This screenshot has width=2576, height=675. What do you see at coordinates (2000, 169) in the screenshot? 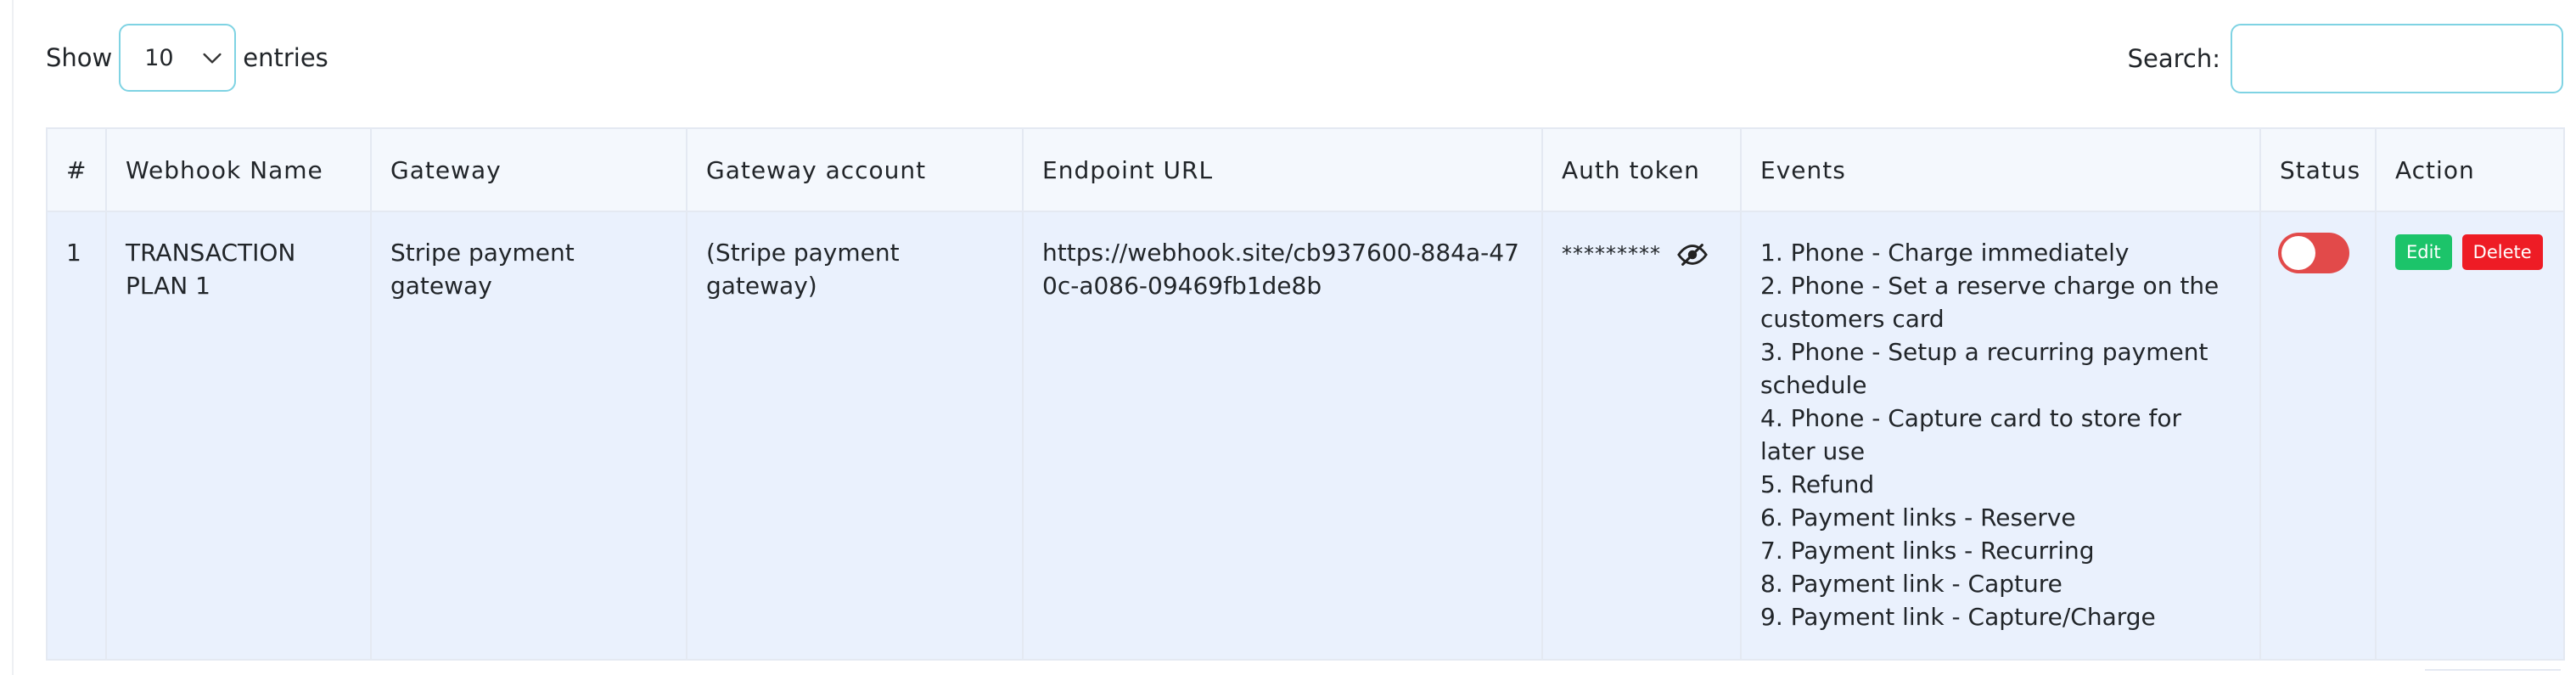
I see `column-header-events: Events` at bounding box center [2000, 169].